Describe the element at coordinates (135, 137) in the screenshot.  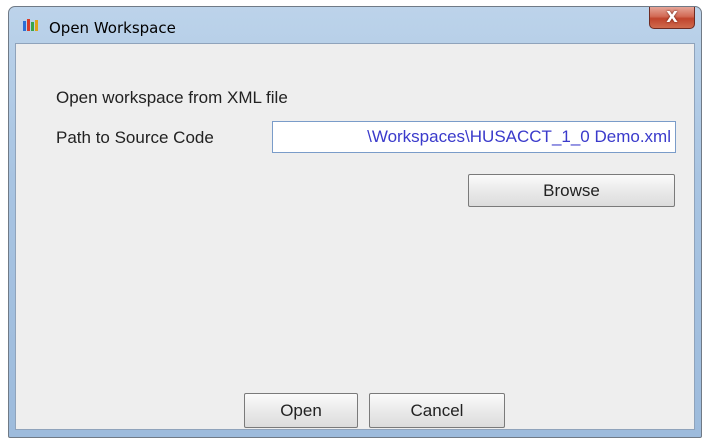
I see `path-label: Path to Source Code` at that location.